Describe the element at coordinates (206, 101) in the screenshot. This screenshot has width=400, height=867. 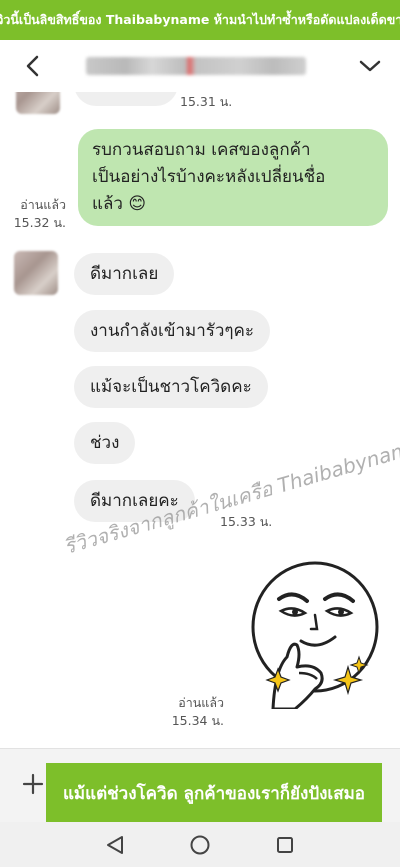
I see `message-time: 15.31 น.` at that location.